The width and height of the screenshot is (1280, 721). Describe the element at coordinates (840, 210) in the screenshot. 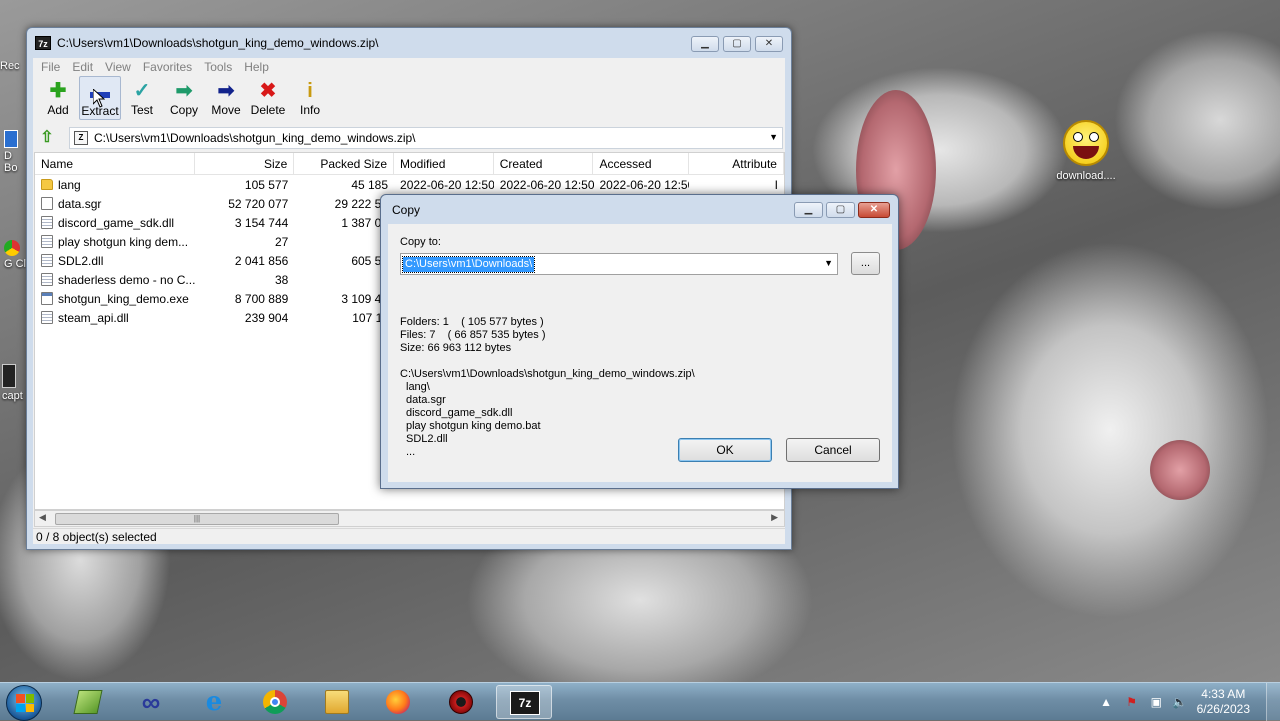

I see `dialog-maximize-button: ▢` at that location.